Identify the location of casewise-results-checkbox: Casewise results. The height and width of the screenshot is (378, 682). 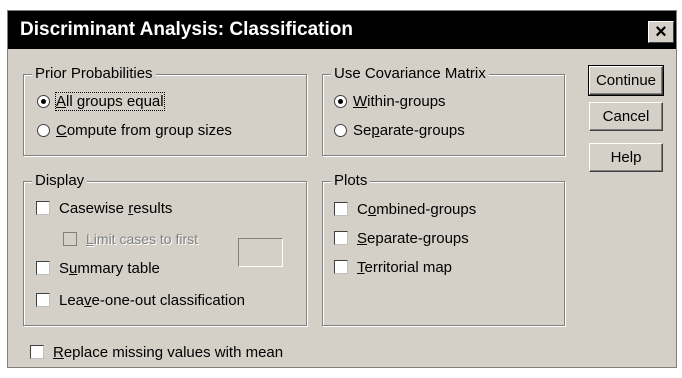
(104, 208).